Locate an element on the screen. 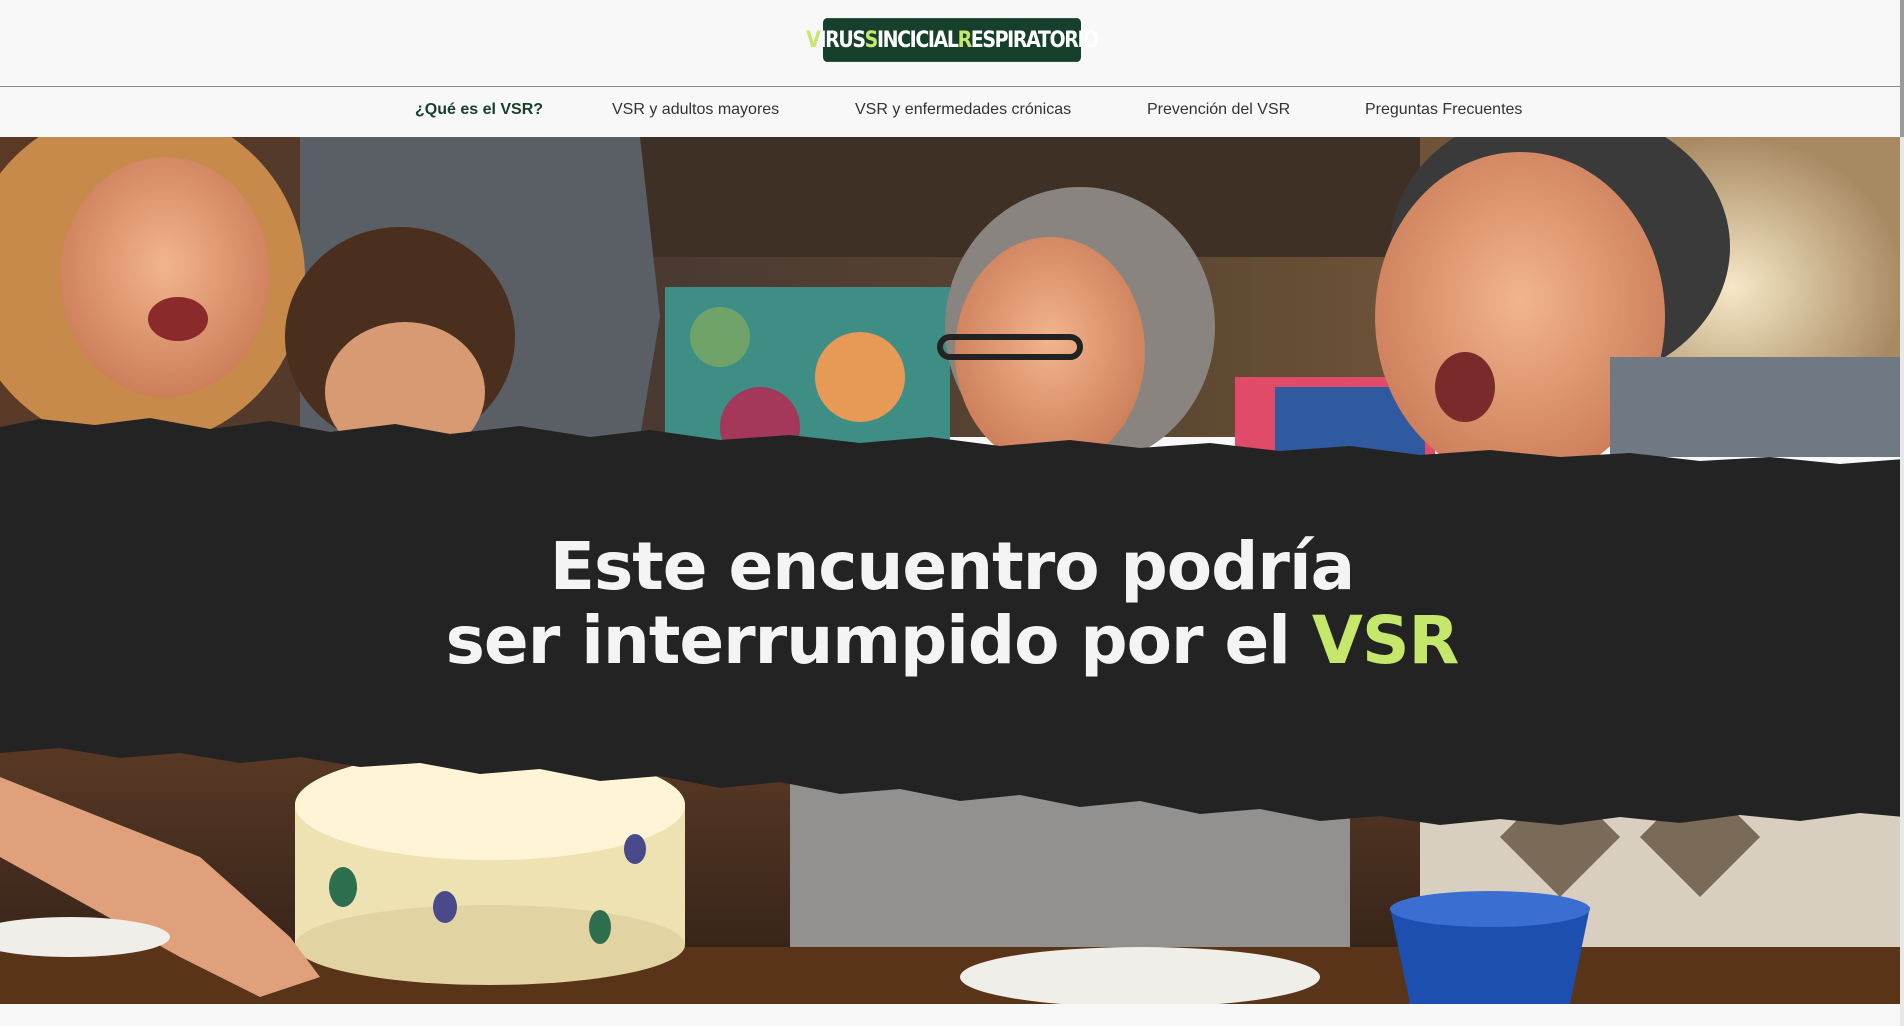  logo-word-respiratorio-rest: ESPIRATORIO is located at coordinates (1034, 40).